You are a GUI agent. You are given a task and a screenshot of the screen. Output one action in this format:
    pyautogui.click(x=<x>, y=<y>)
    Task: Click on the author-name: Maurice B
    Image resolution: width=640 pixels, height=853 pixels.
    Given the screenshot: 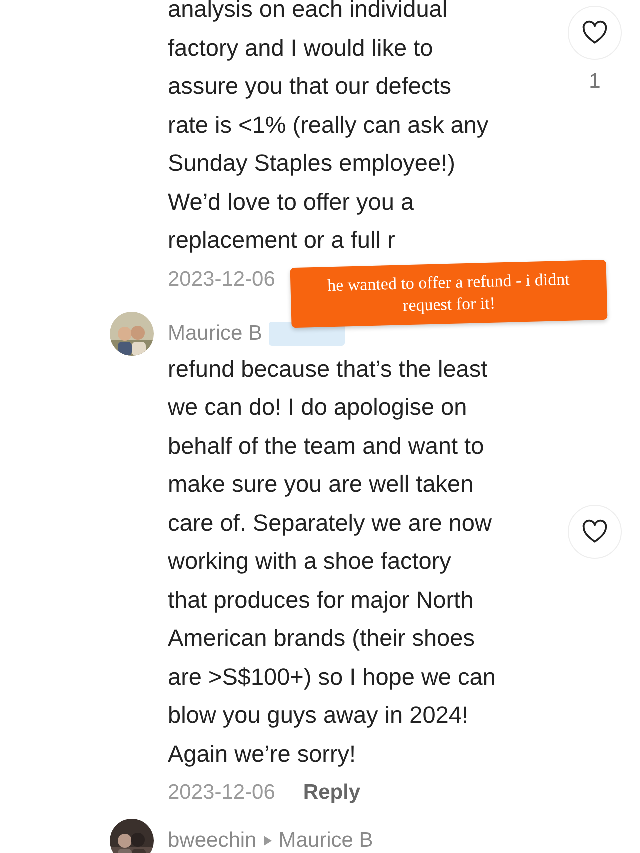 What is the action you would take?
    pyautogui.click(x=215, y=334)
    